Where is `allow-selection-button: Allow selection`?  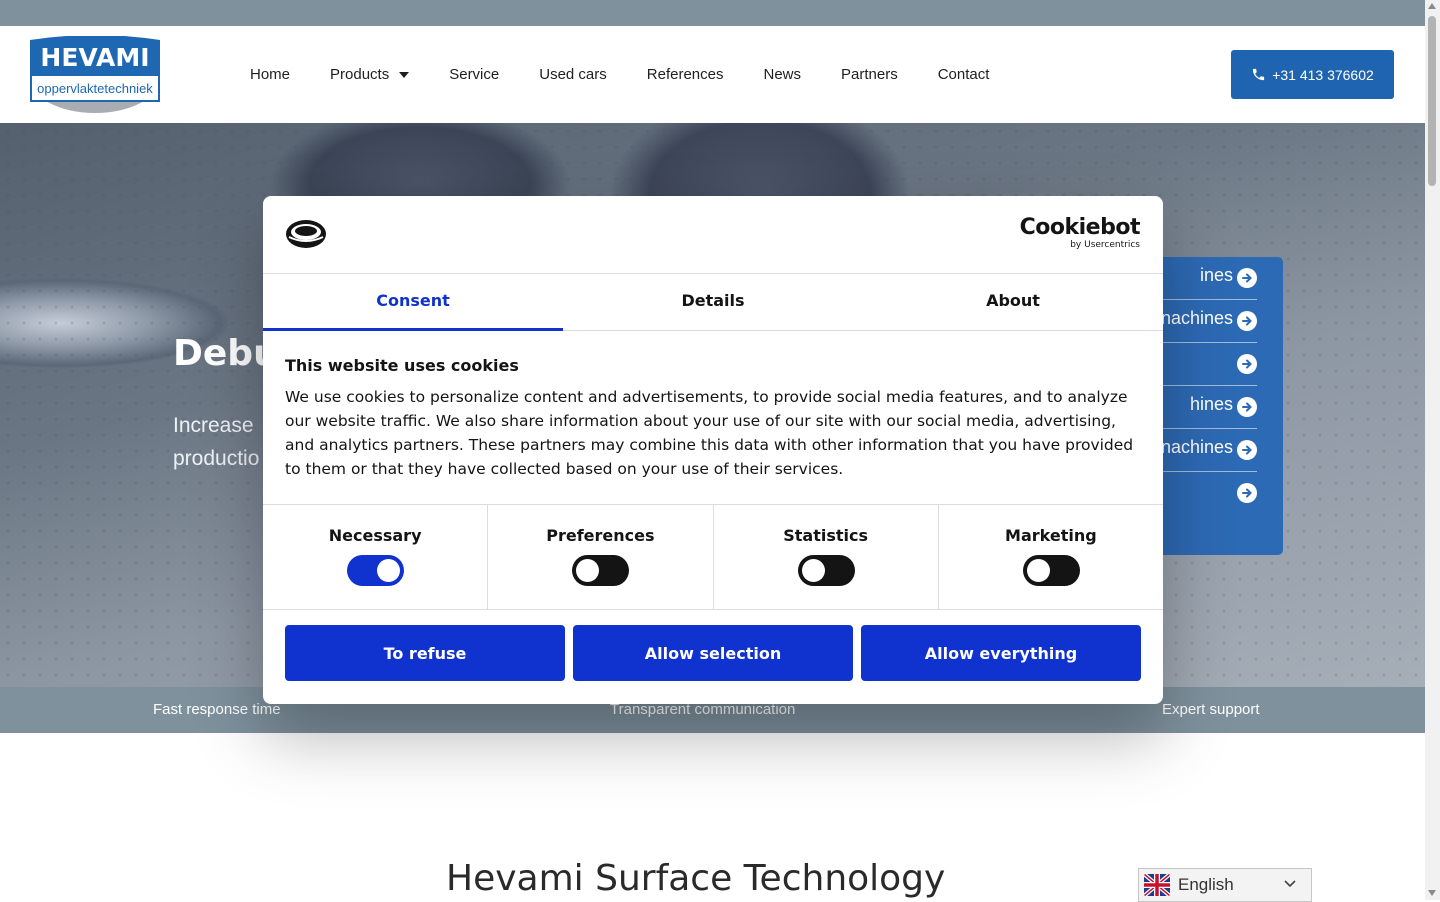 allow-selection-button: Allow selection is located at coordinates (713, 653).